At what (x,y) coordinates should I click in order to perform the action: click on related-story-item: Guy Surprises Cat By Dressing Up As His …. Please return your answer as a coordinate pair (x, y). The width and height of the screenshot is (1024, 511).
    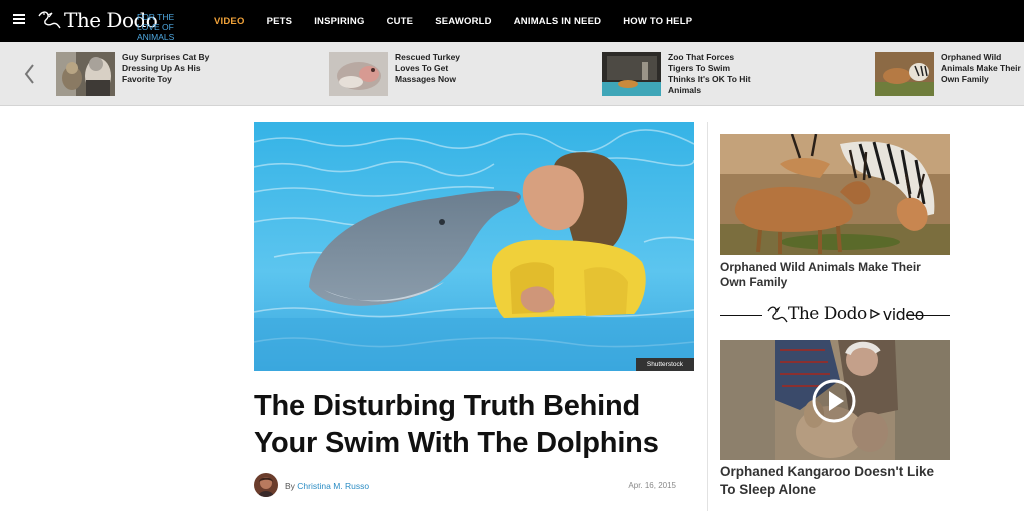
    Looking at the image, I should click on (134, 74).